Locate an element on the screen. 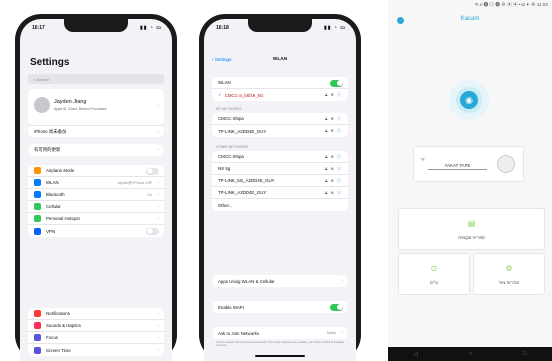  sd-card-icon: ⊙ is located at coordinates (434, 268).